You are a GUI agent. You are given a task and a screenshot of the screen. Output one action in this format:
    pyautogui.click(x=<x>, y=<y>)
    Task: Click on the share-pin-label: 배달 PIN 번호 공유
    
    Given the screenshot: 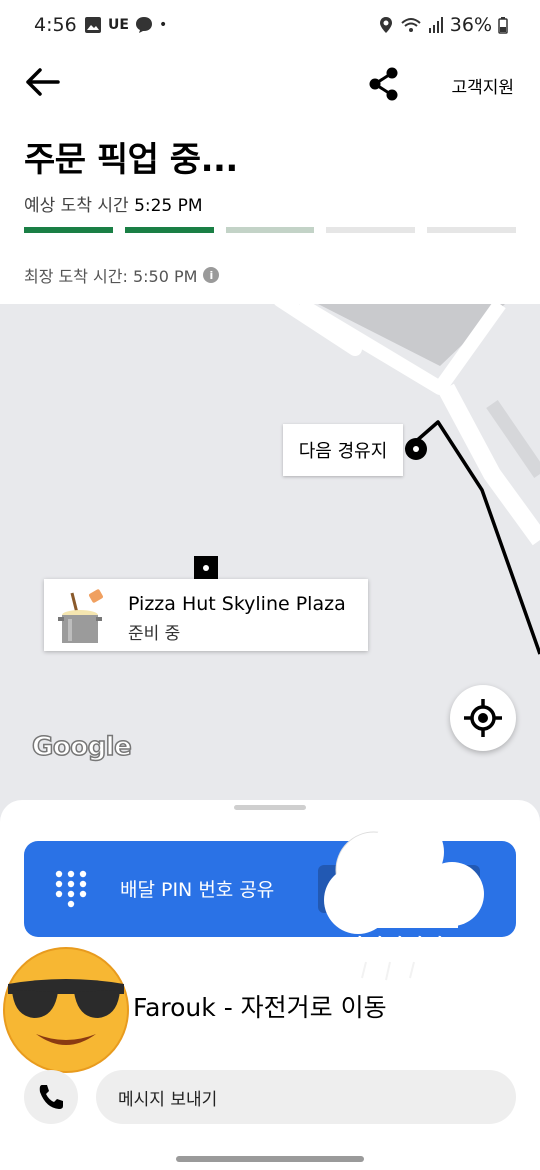 What is the action you would take?
    pyautogui.click(x=197, y=890)
    